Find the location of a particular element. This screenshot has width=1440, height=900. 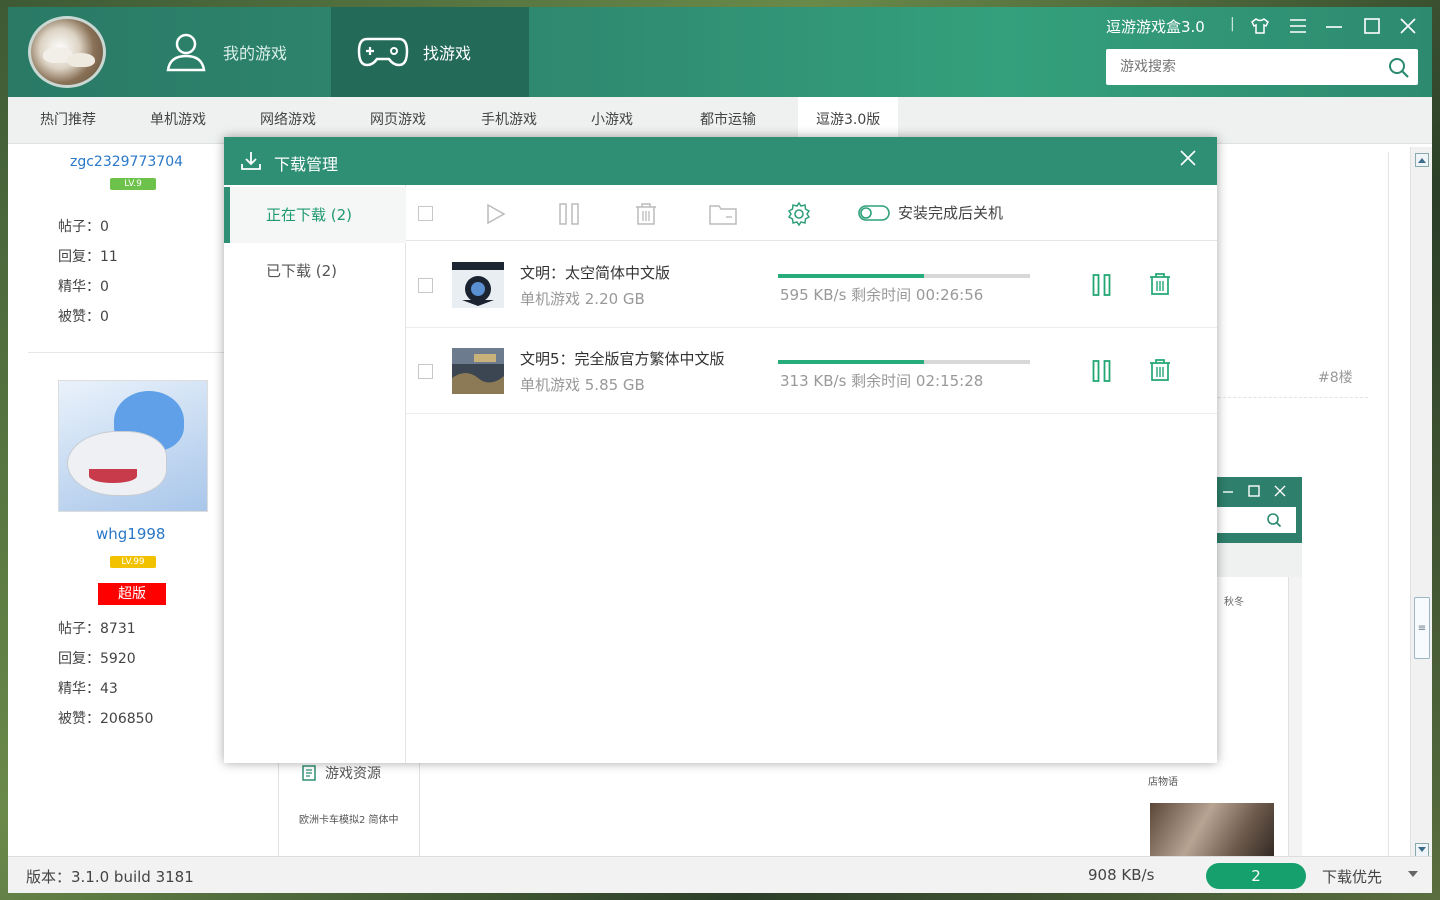

gamepad-icon is located at coordinates (383, 52).